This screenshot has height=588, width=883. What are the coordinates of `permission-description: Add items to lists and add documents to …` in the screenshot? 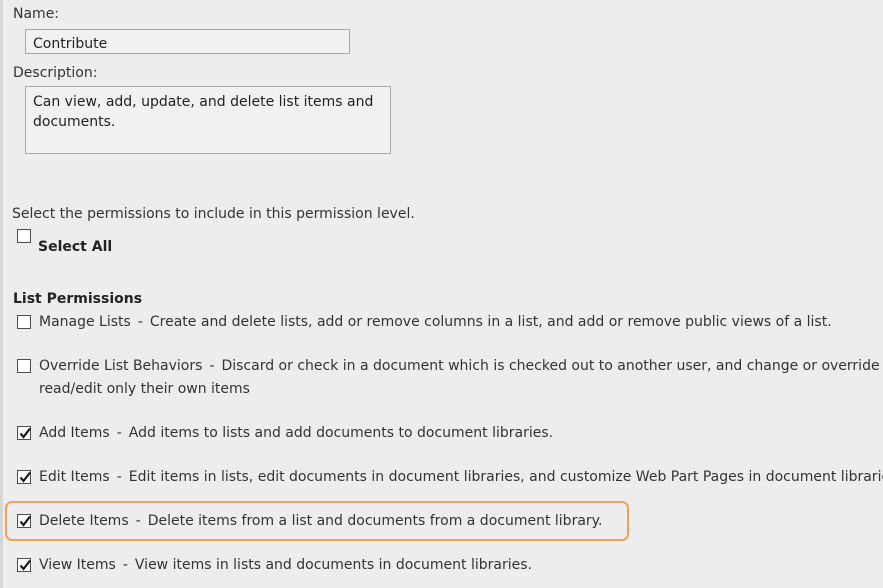 It's located at (341, 433).